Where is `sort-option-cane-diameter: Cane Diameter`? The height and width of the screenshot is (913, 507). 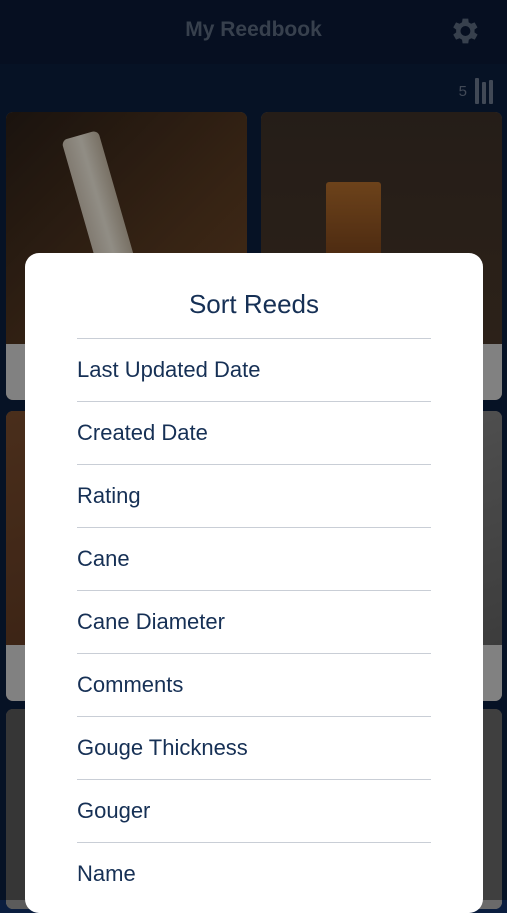
sort-option-cane-diameter: Cane Diameter is located at coordinates (254, 621).